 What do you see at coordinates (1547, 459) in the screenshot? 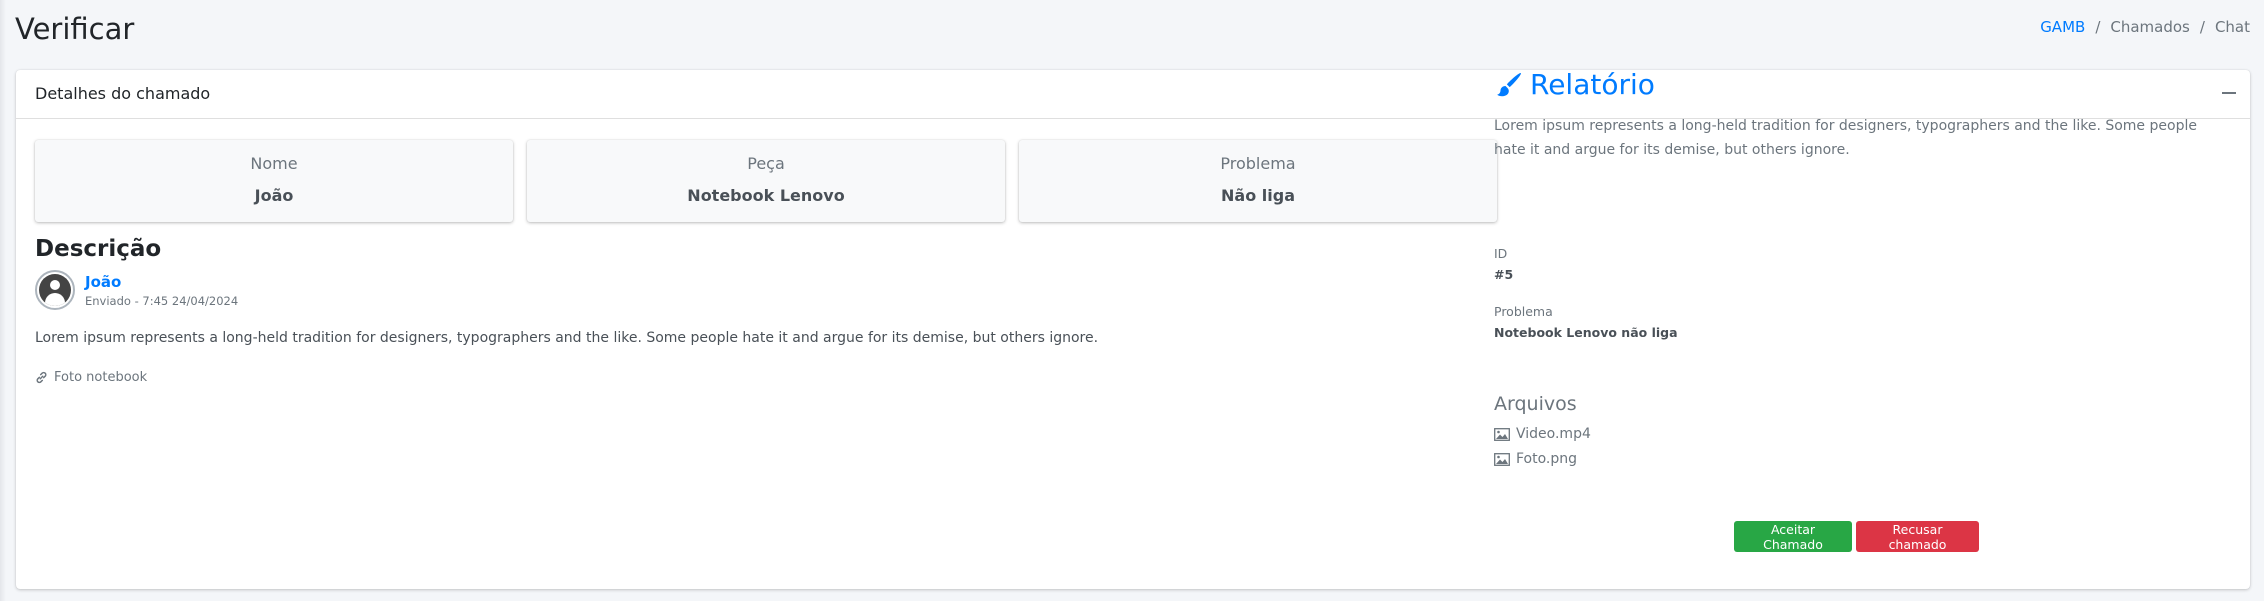
I see `file-name: Foto.png` at bounding box center [1547, 459].